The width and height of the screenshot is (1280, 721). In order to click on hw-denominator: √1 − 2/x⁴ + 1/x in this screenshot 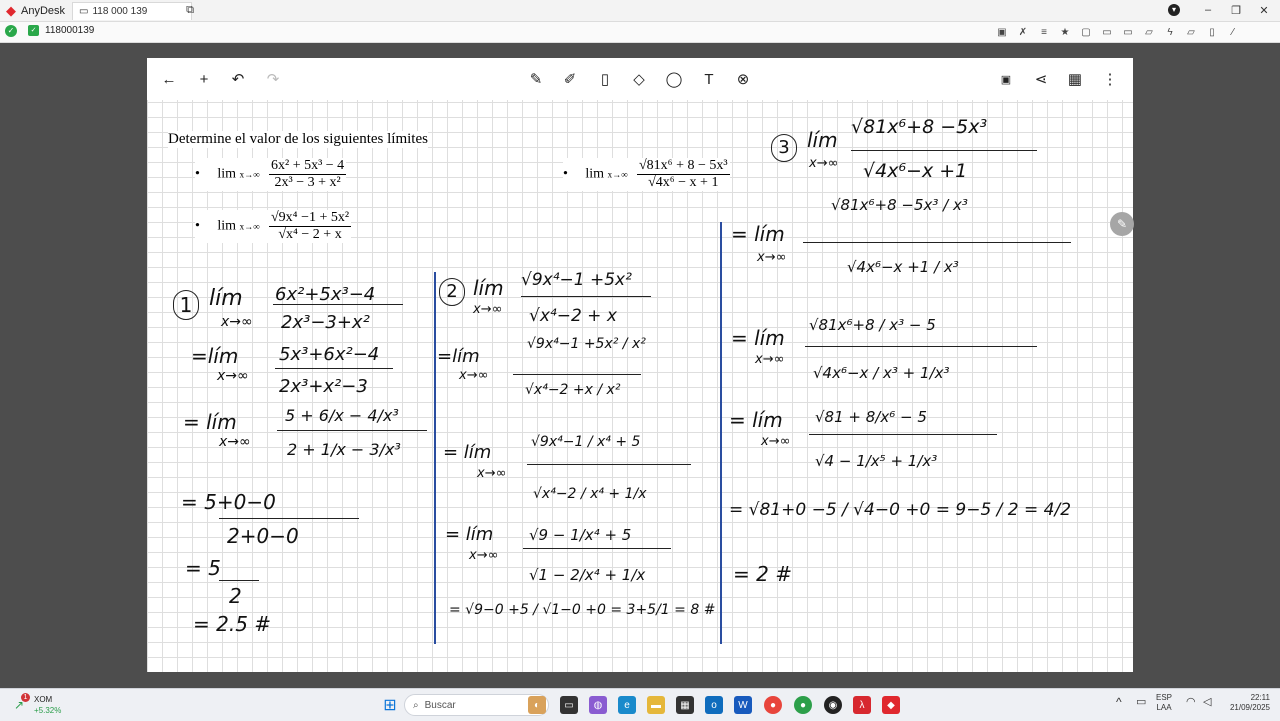, I will do `click(587, 575)`.